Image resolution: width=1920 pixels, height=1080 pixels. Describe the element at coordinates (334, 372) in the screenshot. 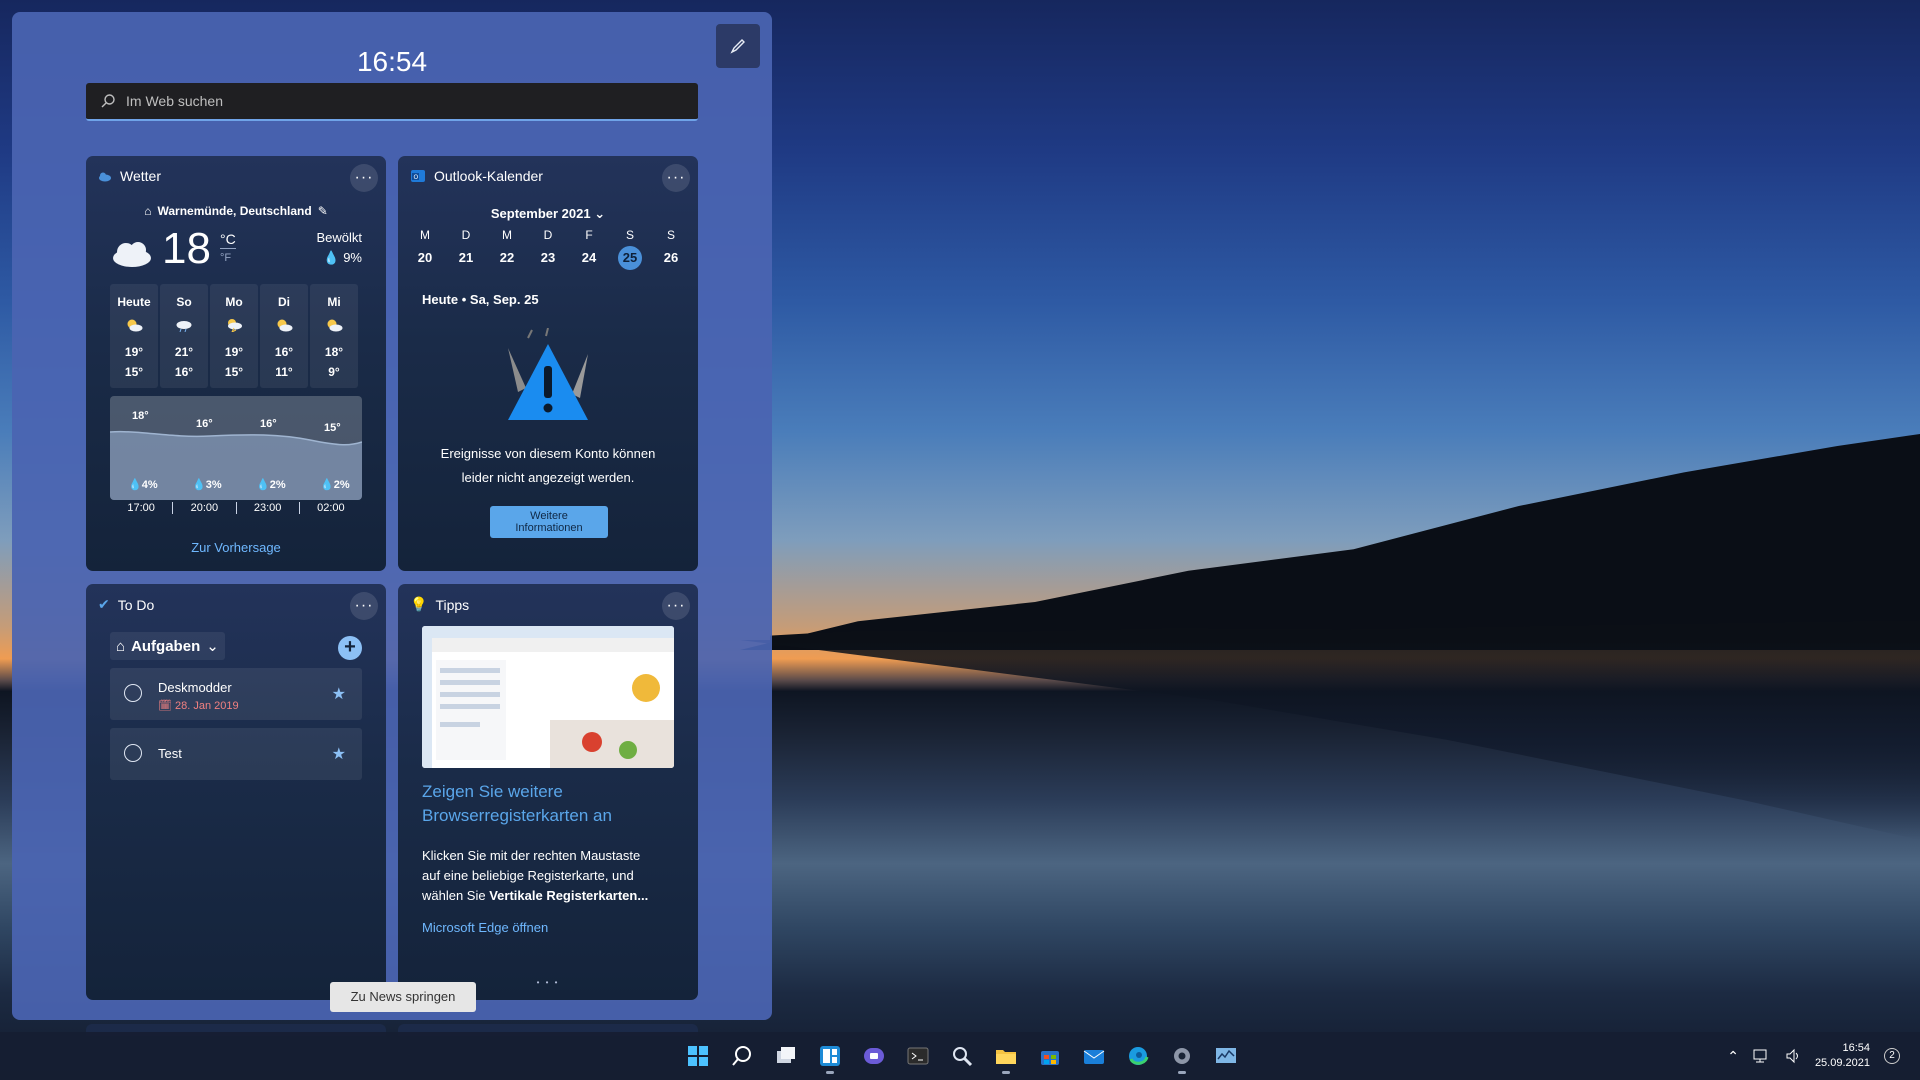

I see `day-low: 9°` at that location.